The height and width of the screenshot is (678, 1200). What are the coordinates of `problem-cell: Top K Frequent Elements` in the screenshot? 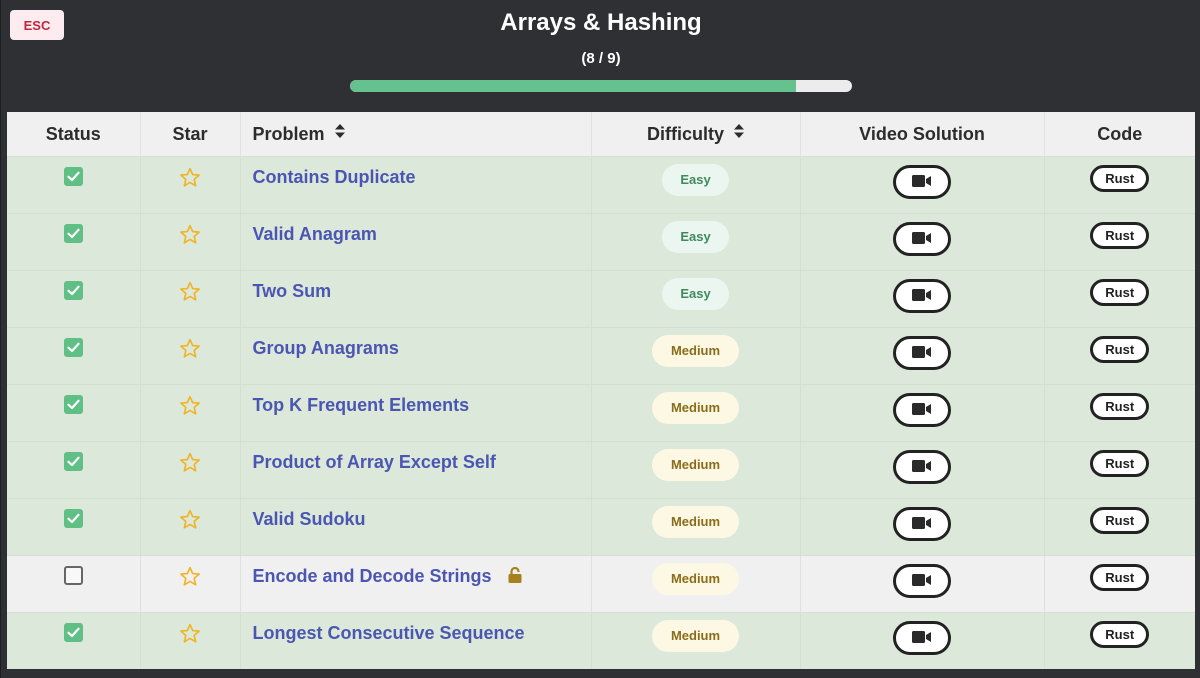 It's located at (416, 413).